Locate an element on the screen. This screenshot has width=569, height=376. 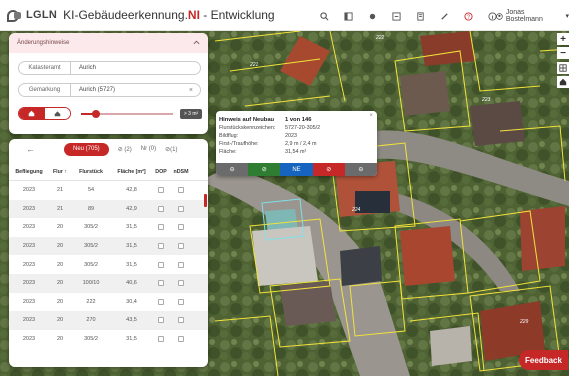
col-flurstueck: Flurstück is located at coordinates (91, 172).